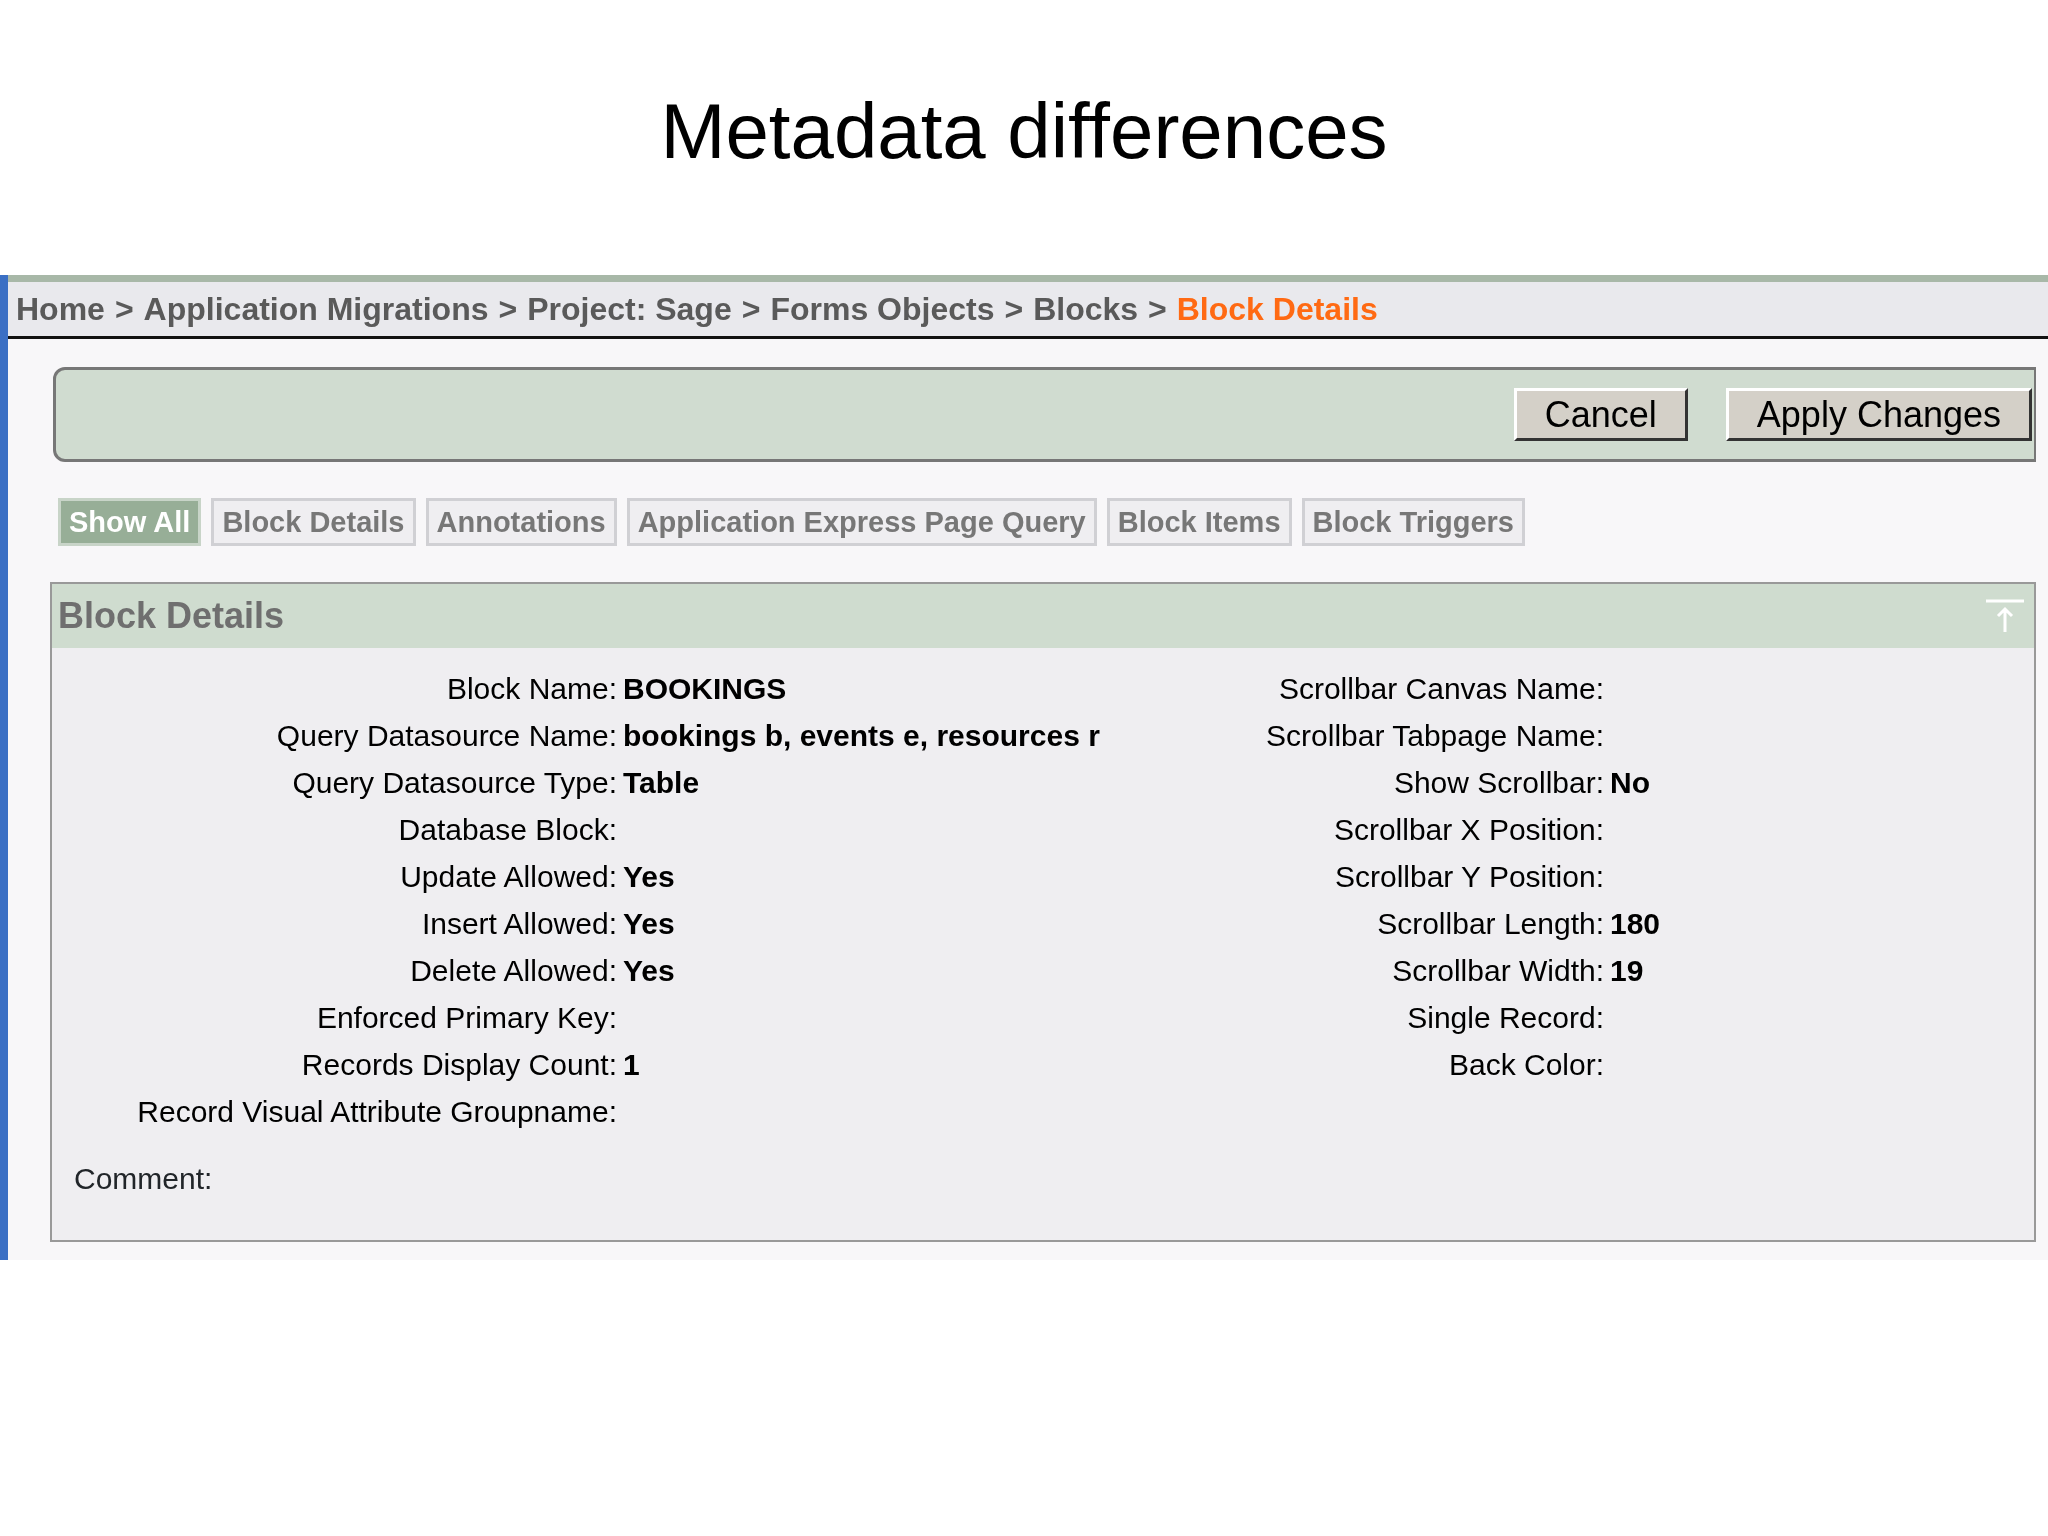 Image resolution: width=2048 pixels, height=1536 pixels. I want to click on breadcrumb-link: Blocks, so click(1086, 309).